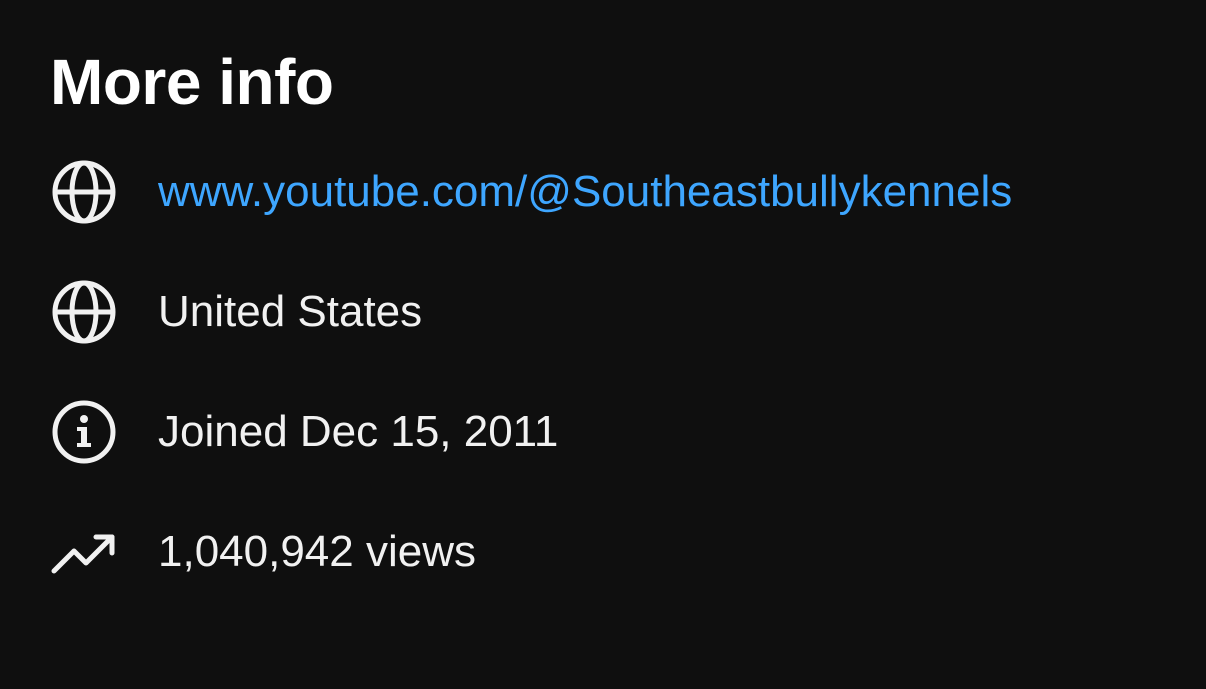 This screenshot has height=689, width=1206. What do you see at coordinates (358, 431) in the screenshot?
I see `joined-date-text: Joined Dec 15, 2011` at bounding box center [358, 431].